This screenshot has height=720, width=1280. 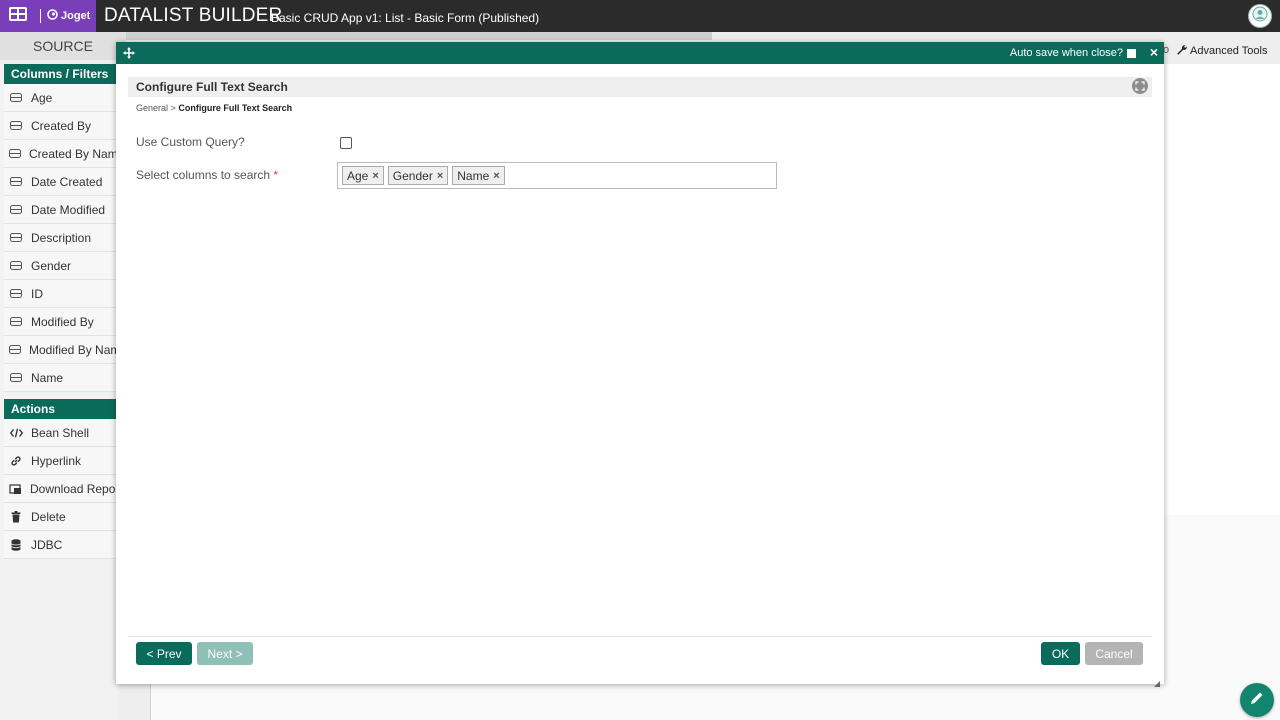 I want to click on selected-tag: Gender ×, so click(x=418, y=175).